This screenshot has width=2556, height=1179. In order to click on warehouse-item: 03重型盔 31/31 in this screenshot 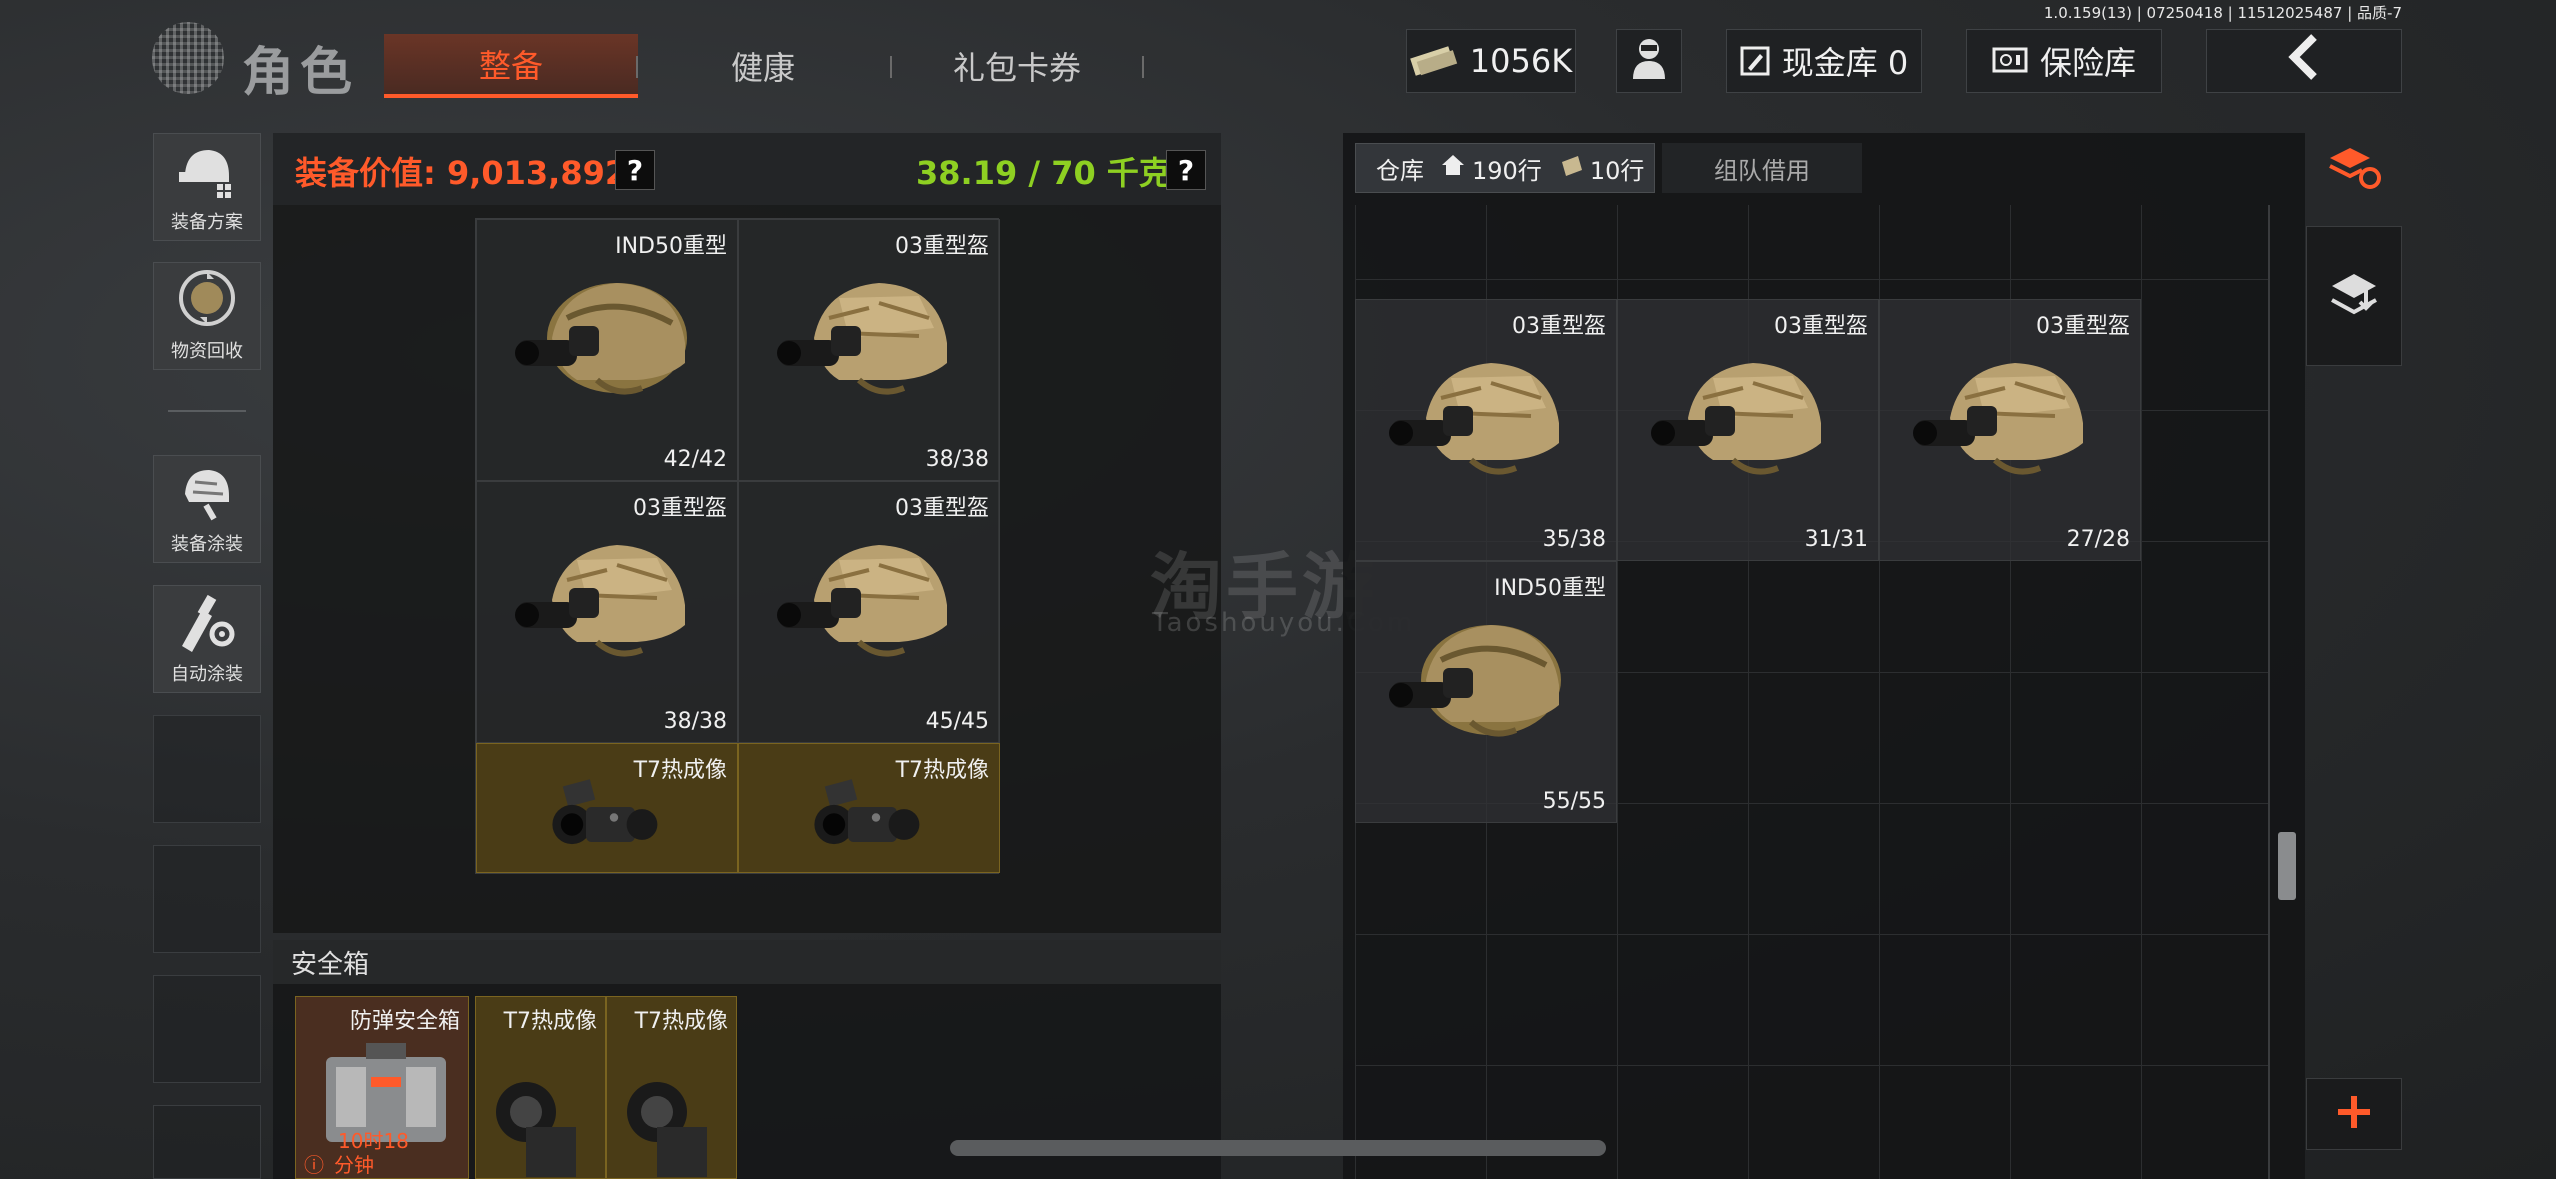, I will do `click(1748, 430)`.